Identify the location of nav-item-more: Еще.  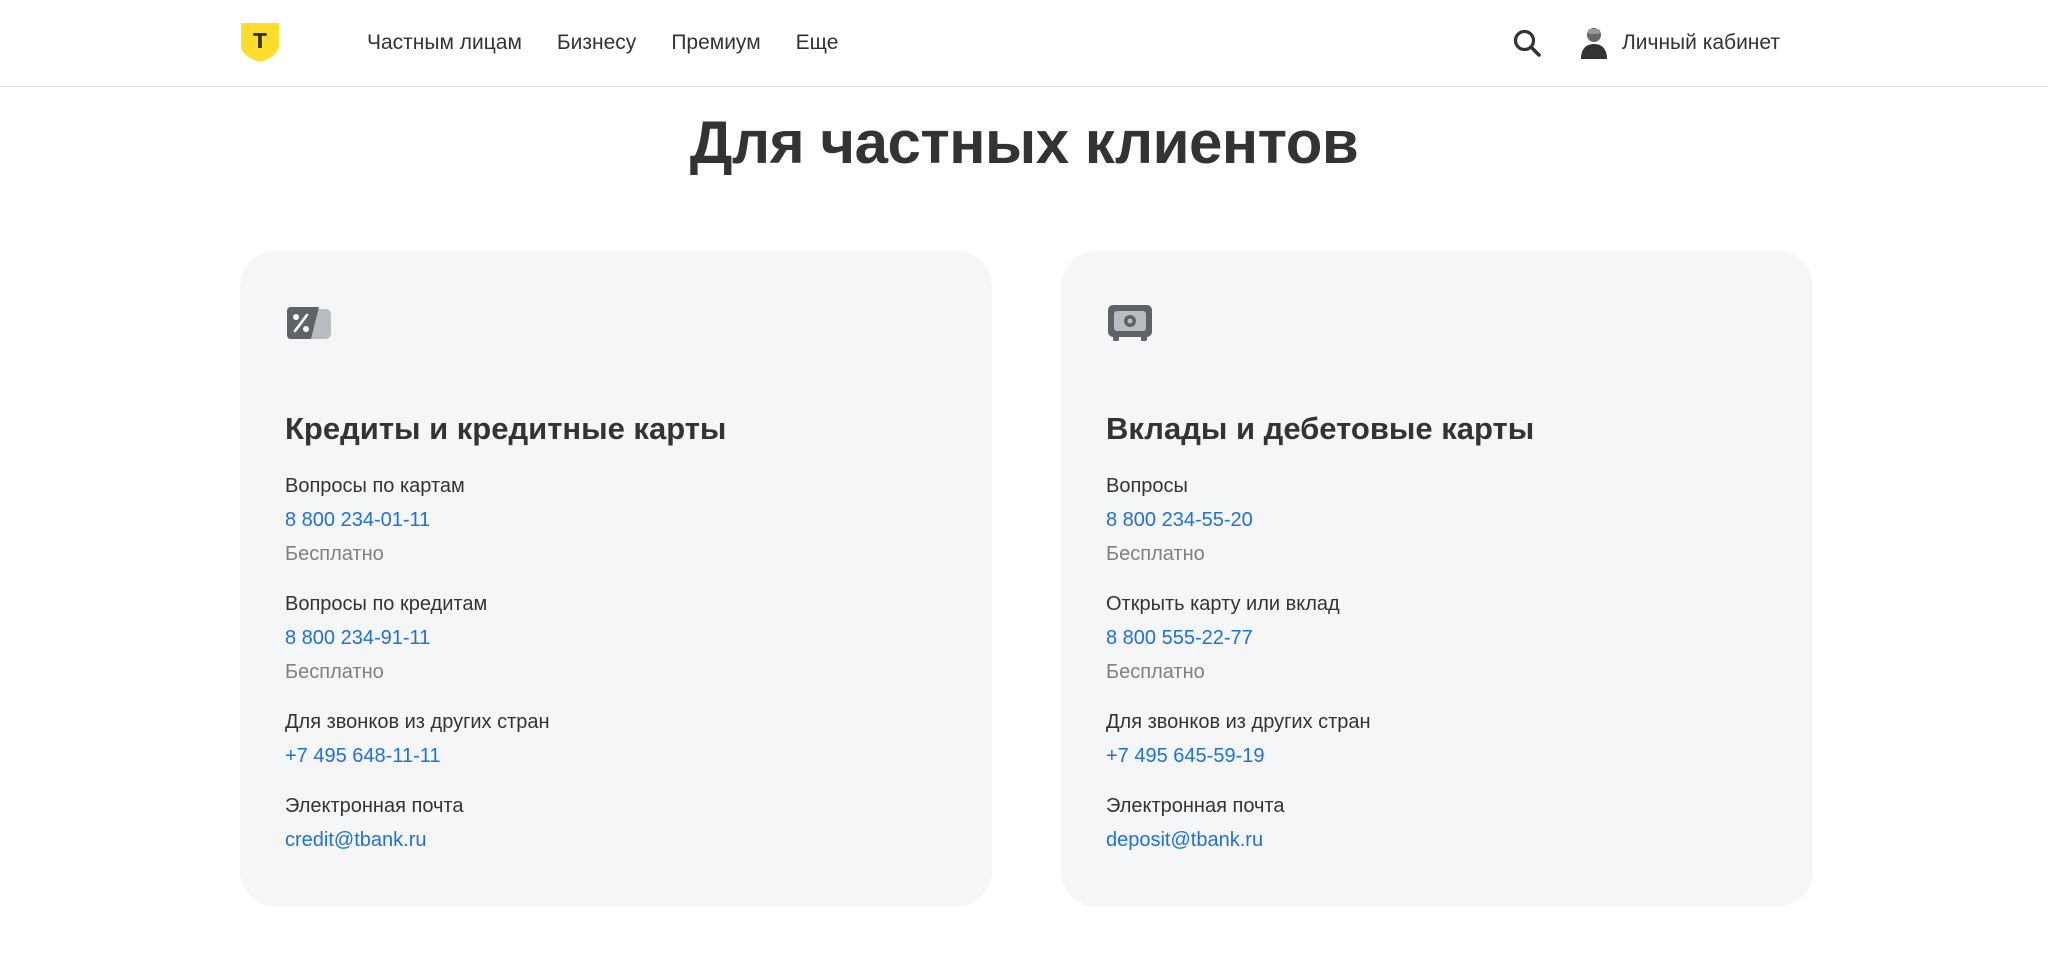
(817, 43).